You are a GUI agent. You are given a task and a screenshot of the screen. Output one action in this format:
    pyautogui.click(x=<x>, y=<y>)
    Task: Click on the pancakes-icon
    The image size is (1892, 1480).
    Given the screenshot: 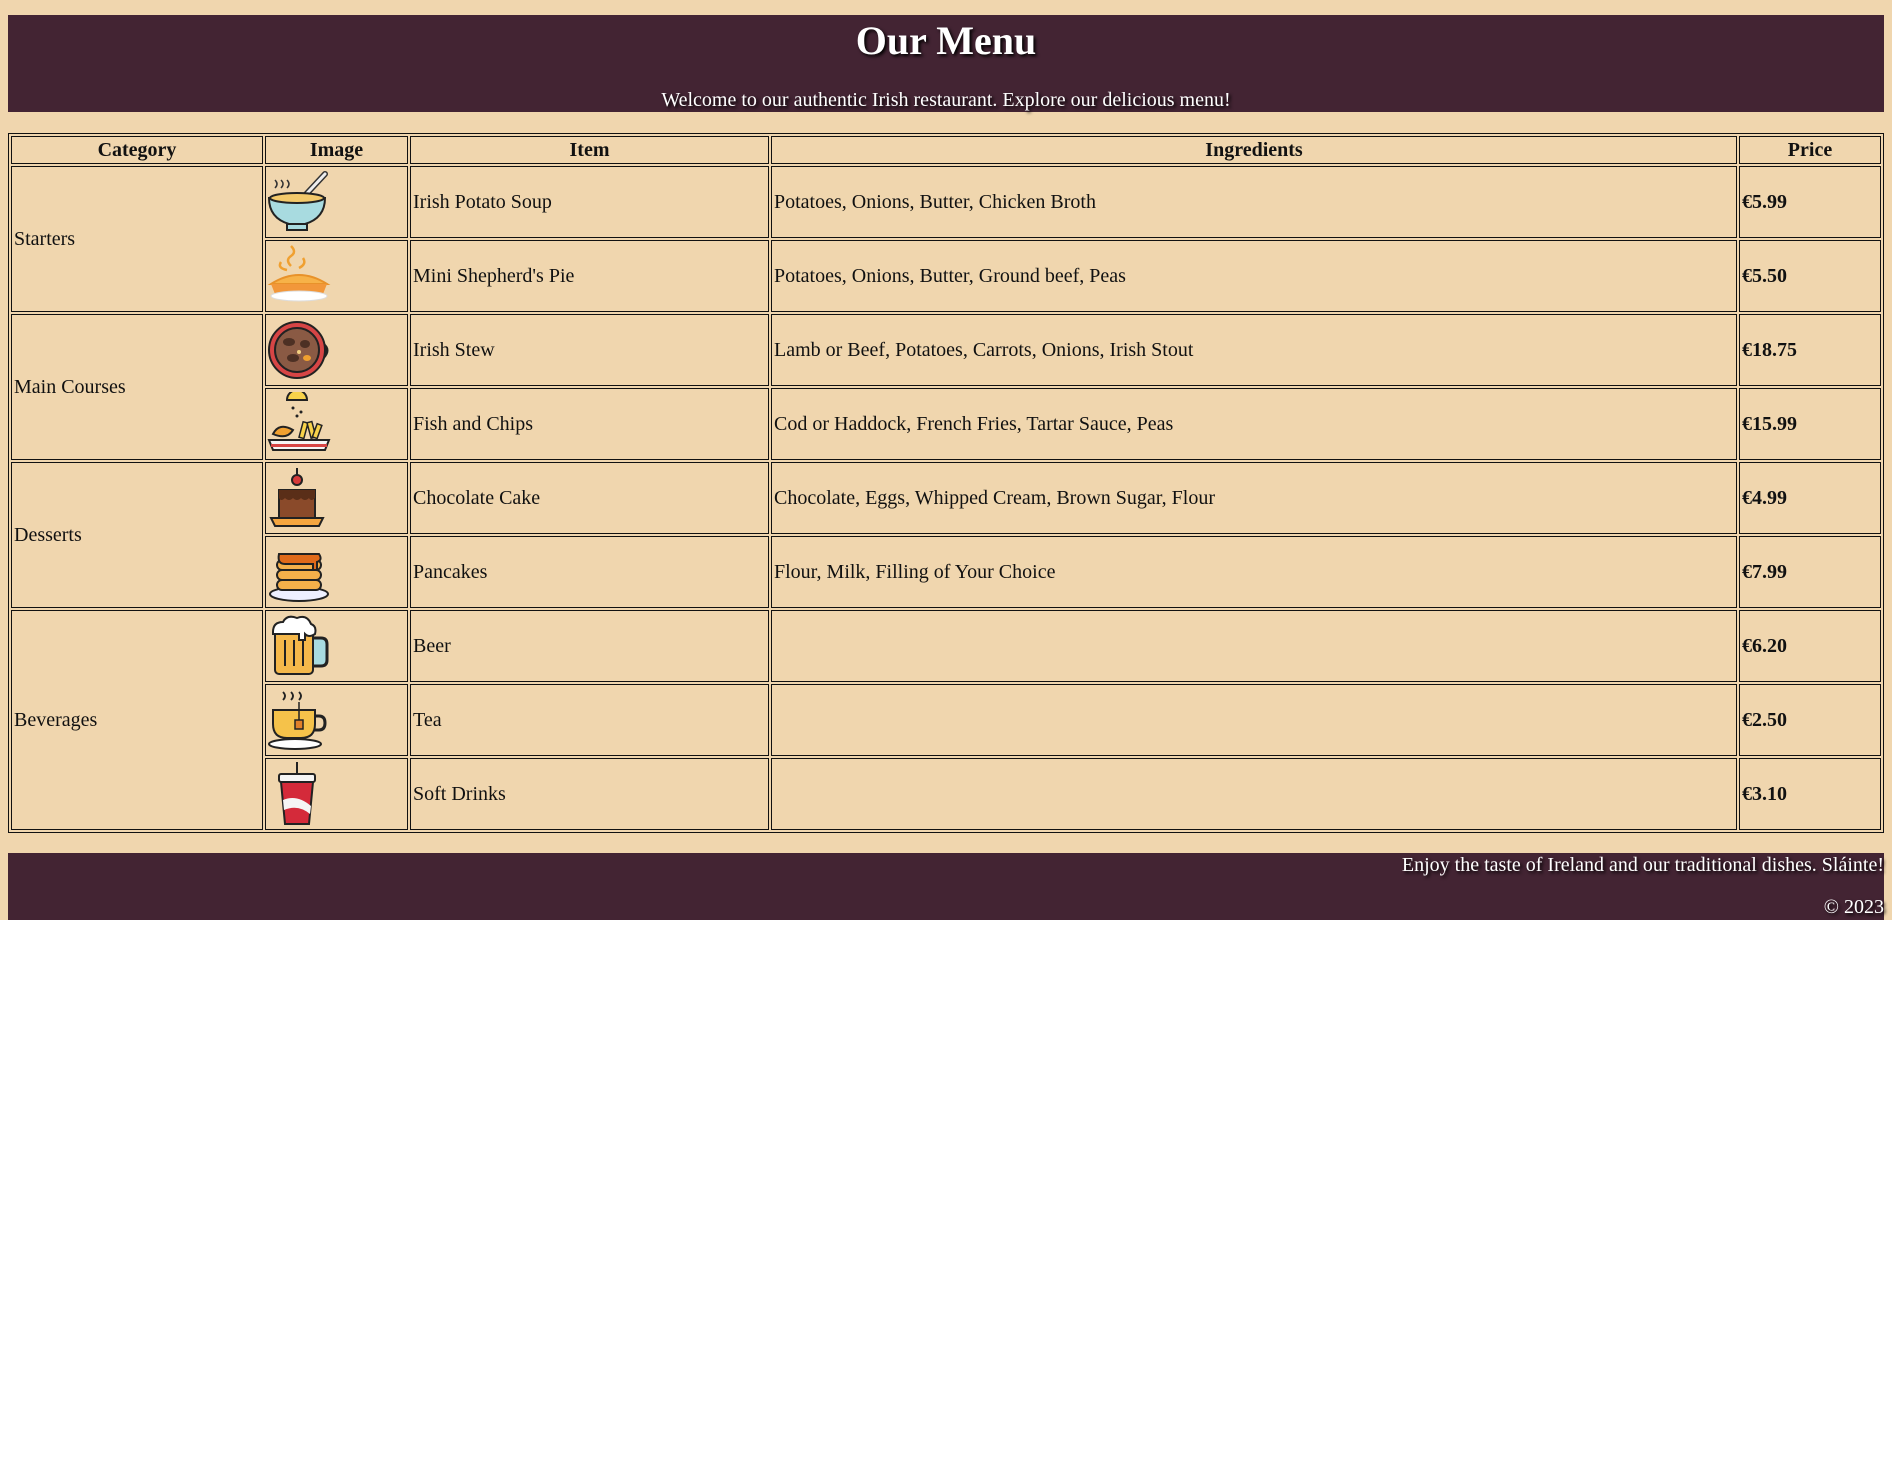 What is the action you would take?
    pyautogui.click(x=336, y=572)
    